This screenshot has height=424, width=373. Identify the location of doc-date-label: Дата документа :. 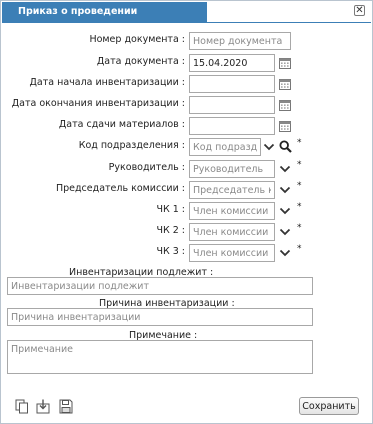
(140, 61).